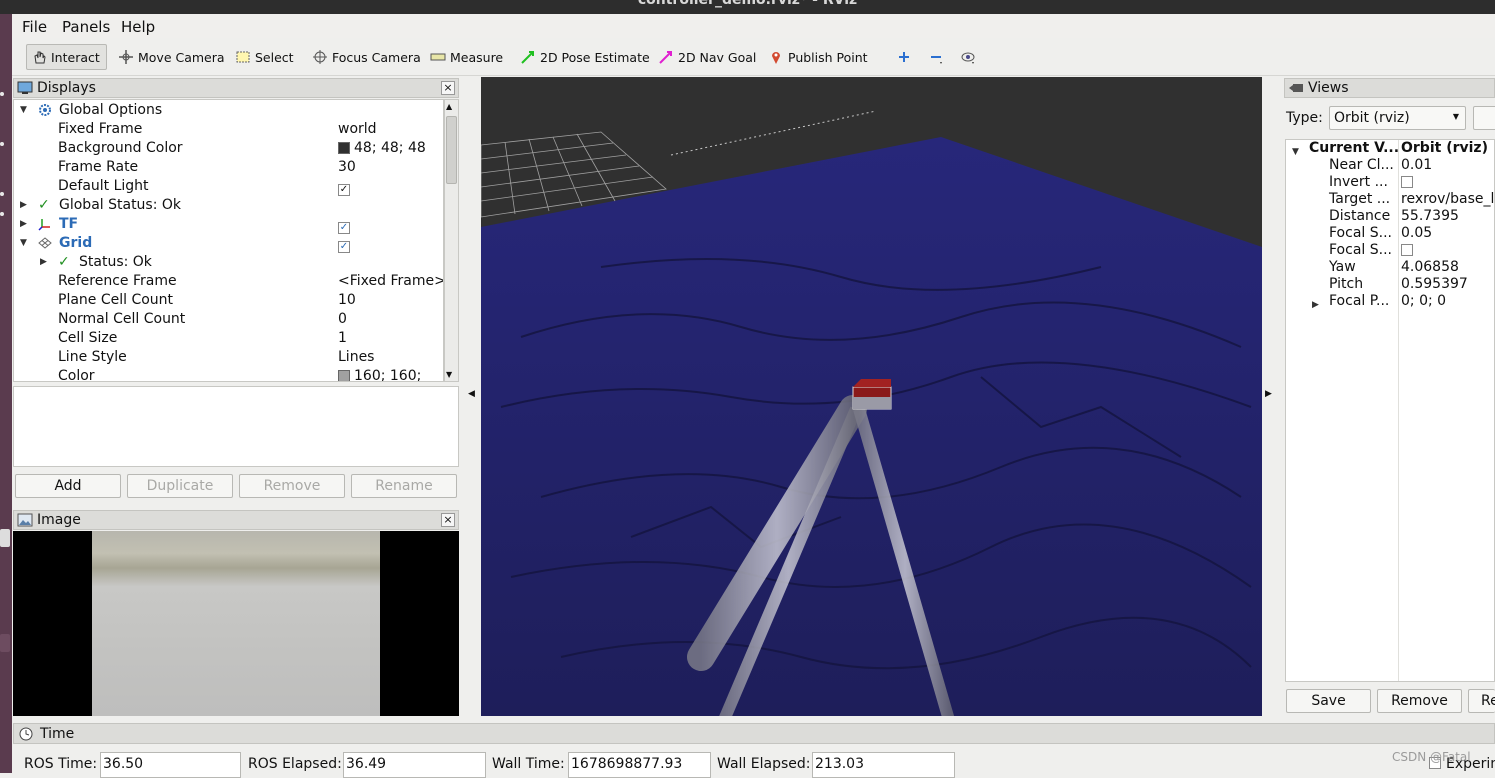  What do you see at coordinates (347, 300) in the screenshot?
I see `property-value: 10` at bounding box center [347, 300].